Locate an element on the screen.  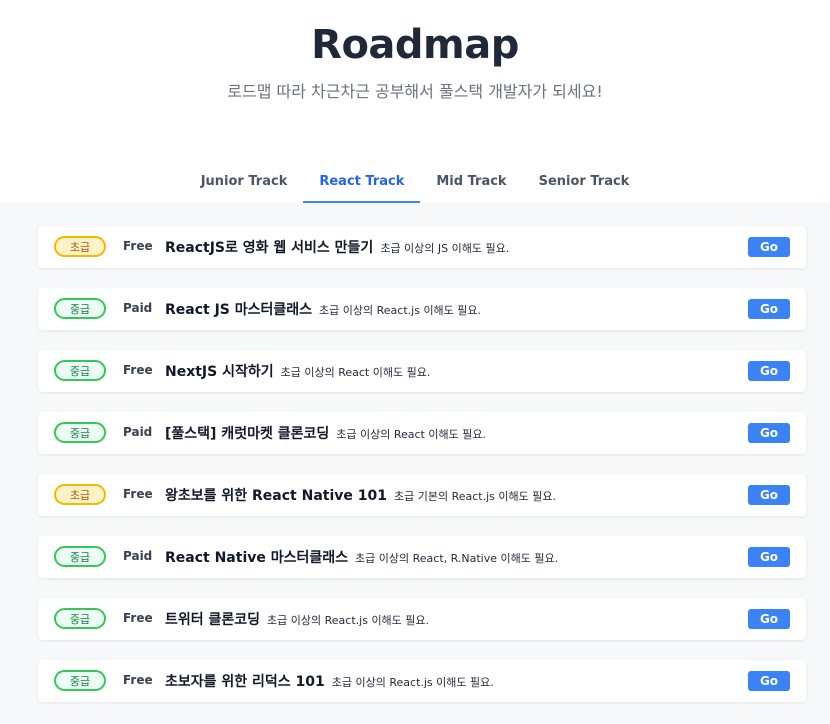
course-title: ReactJS로 영화 웹 서비스 만들기 is located at coordinates (269, 248).